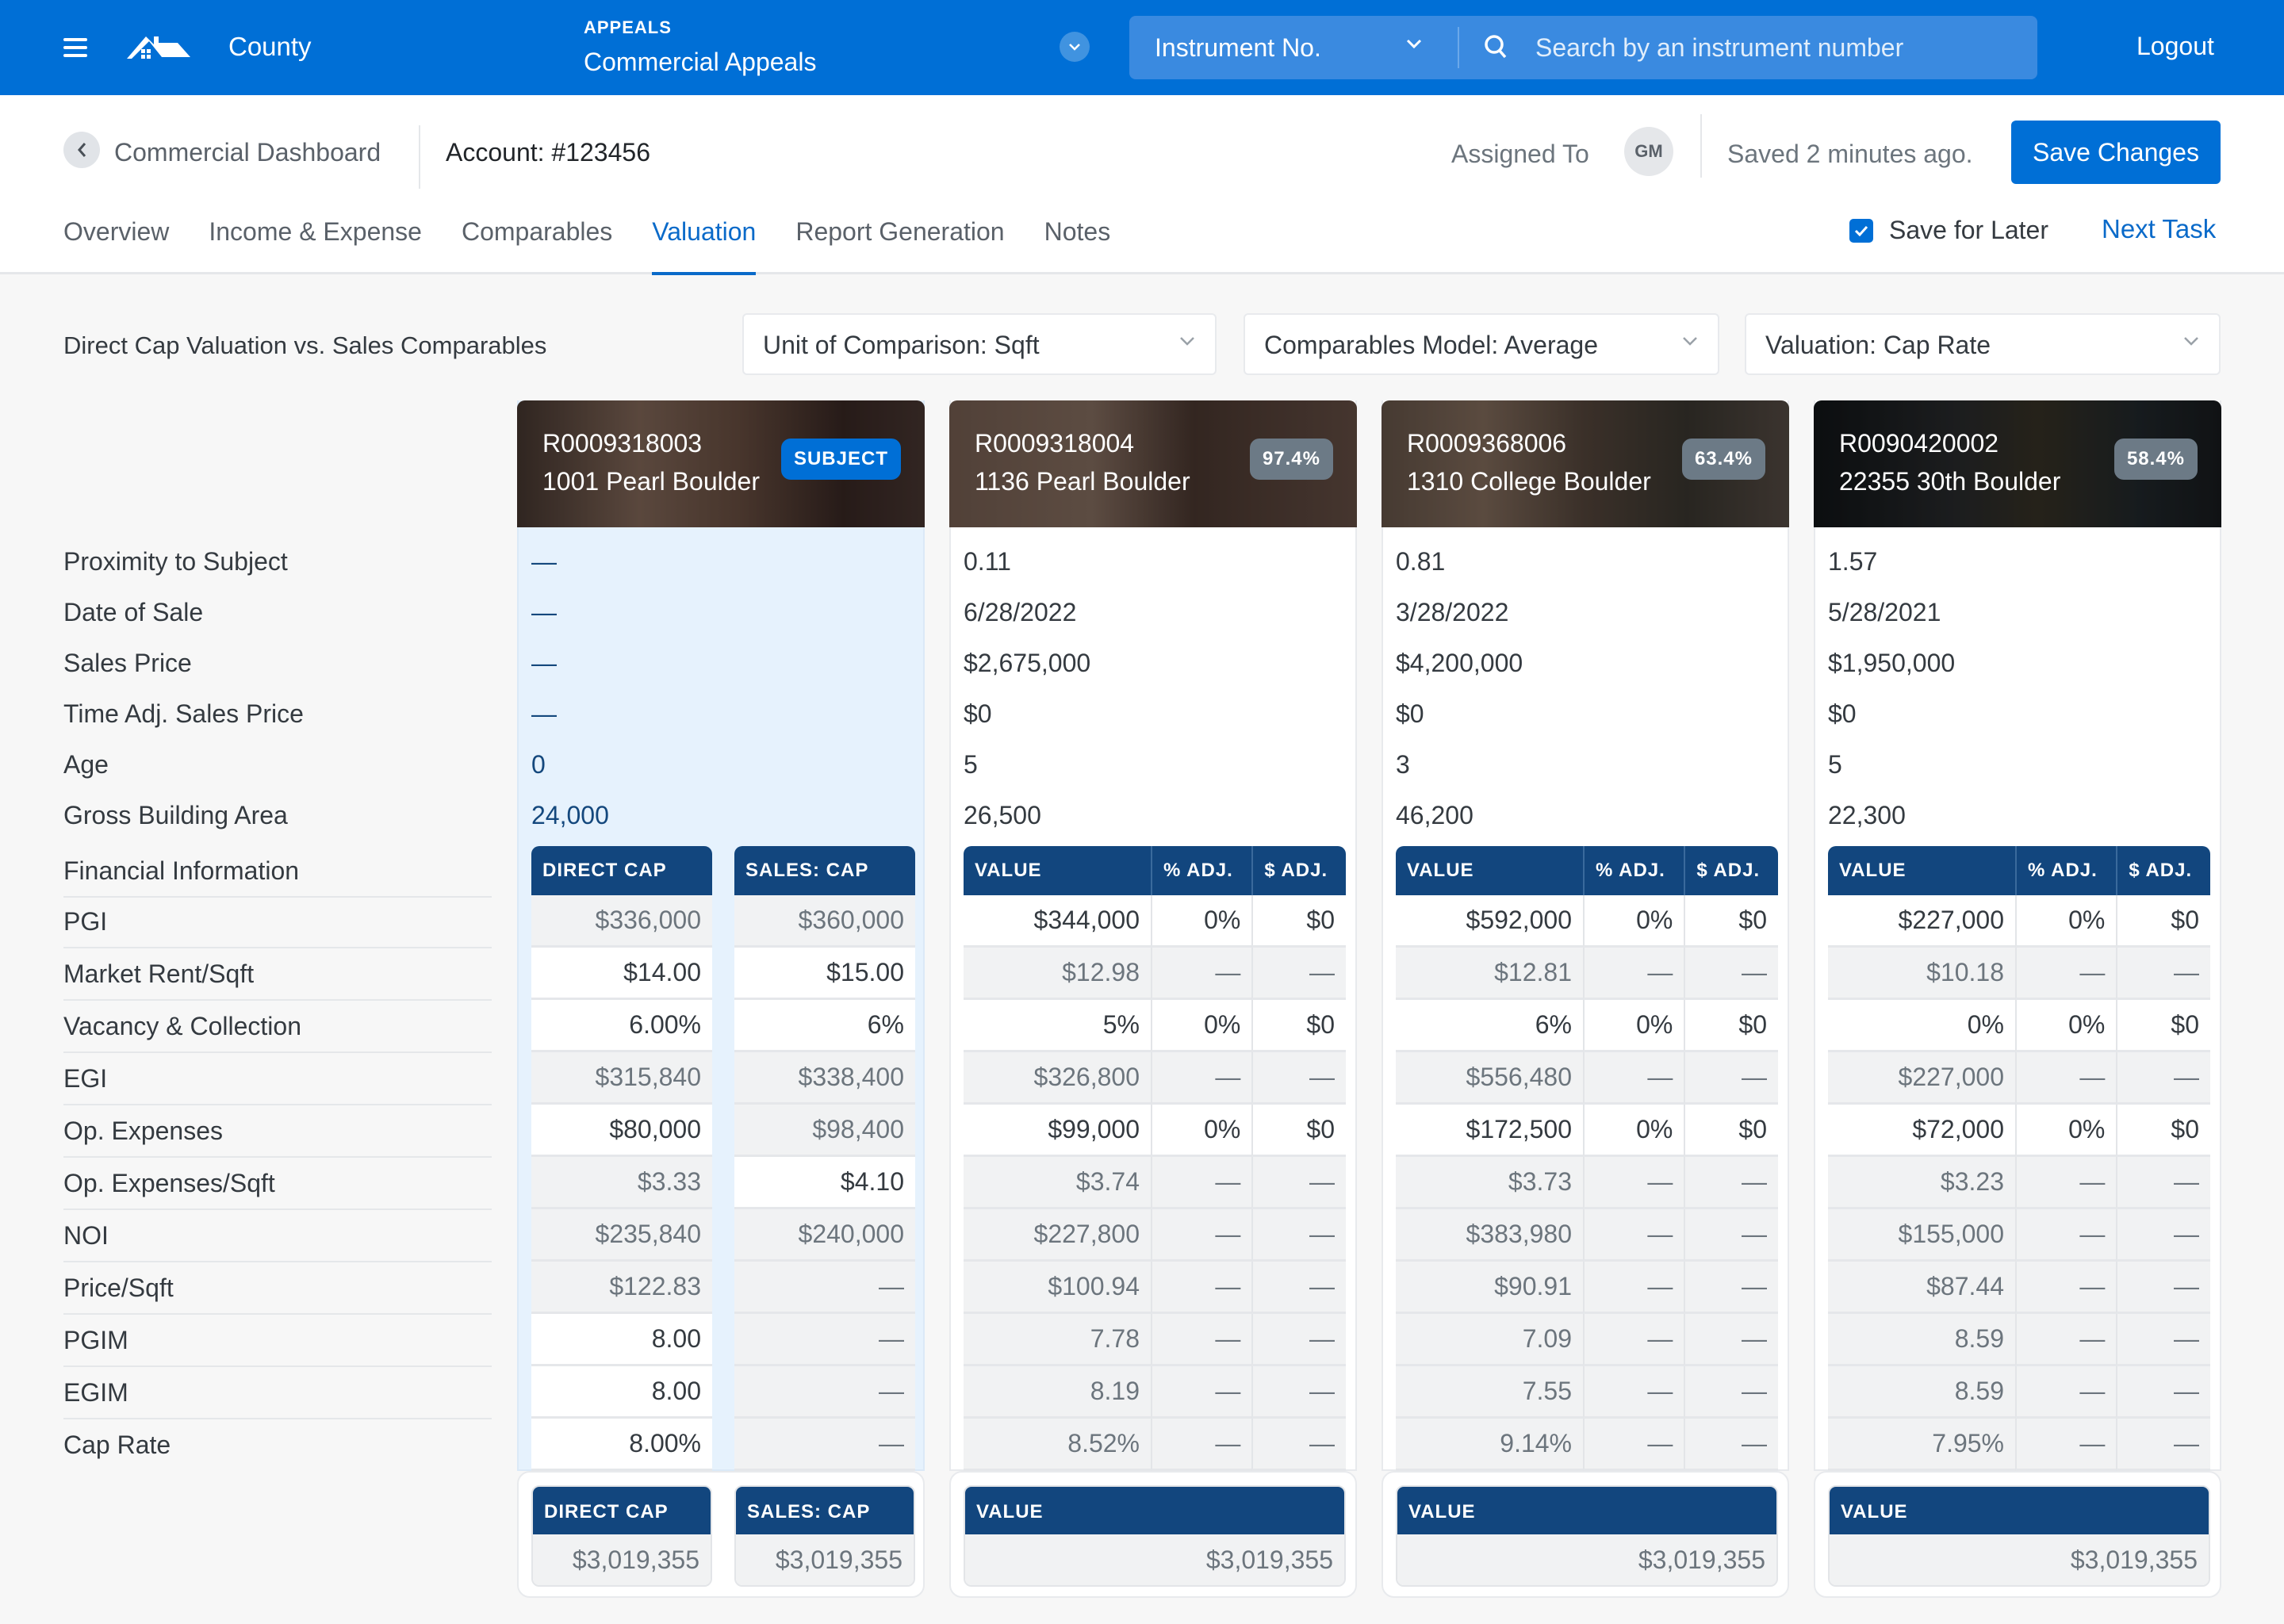 The width and height of the screenshot is (2284, 1624). Describe the element at coordinates (1057, 870) in the screenshot. I see `value-column-header: VALUE` at that location.